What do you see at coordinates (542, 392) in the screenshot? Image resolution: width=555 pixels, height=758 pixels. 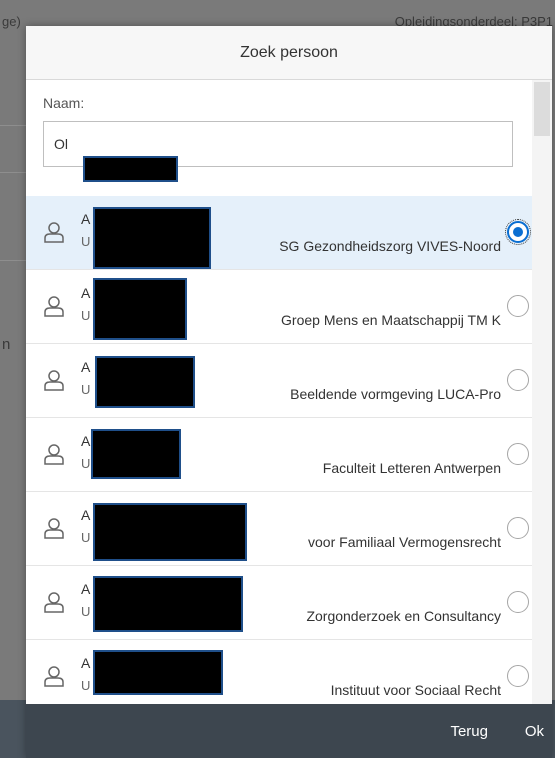 I see `scrollbar` at bounding box center [542, 392].